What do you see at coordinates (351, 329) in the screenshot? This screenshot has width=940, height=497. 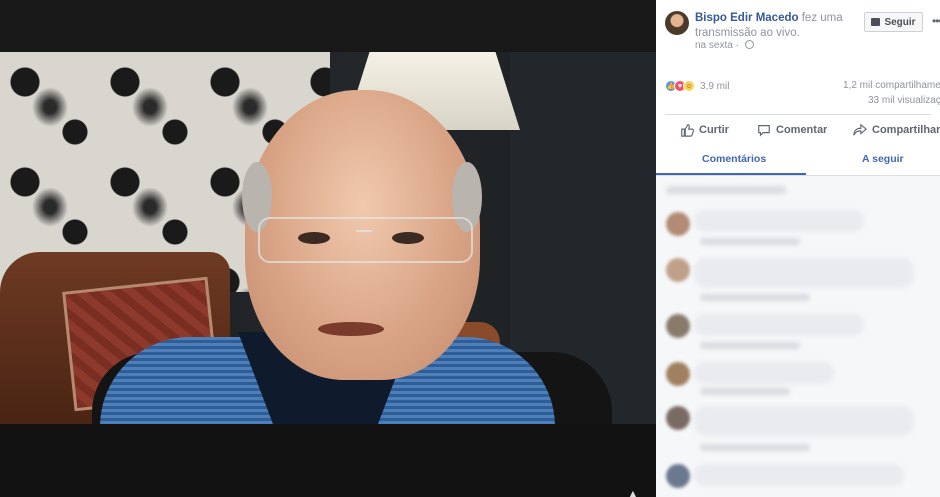 I see `speaker-mouth` at bounding box center [351, 329].